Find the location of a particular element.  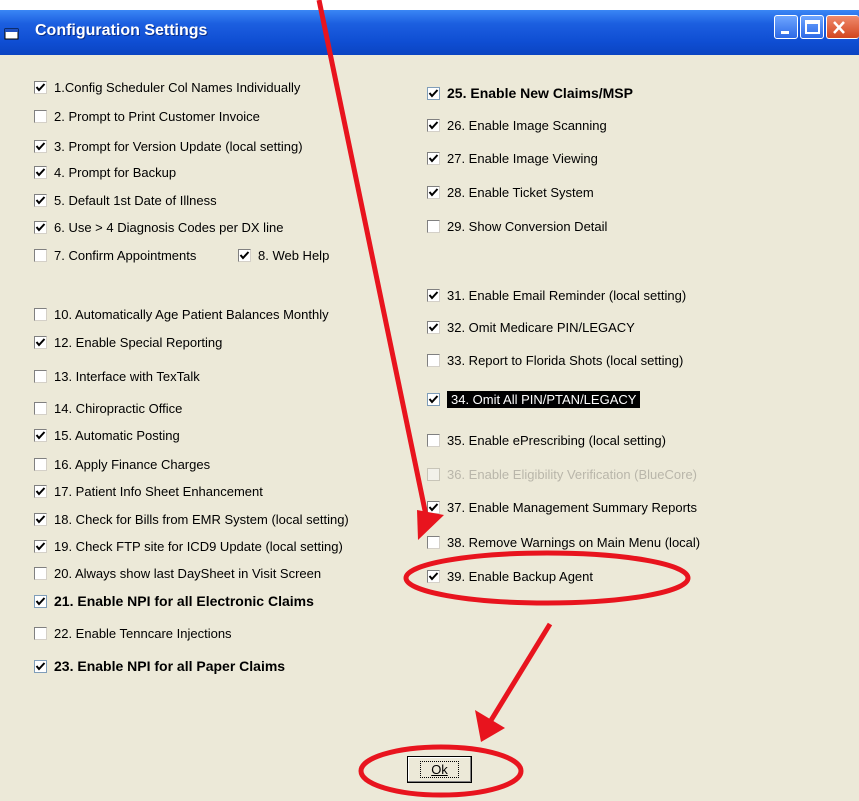

option-label: 29. Show Conversion Detail is located at coordinates (527, 226).